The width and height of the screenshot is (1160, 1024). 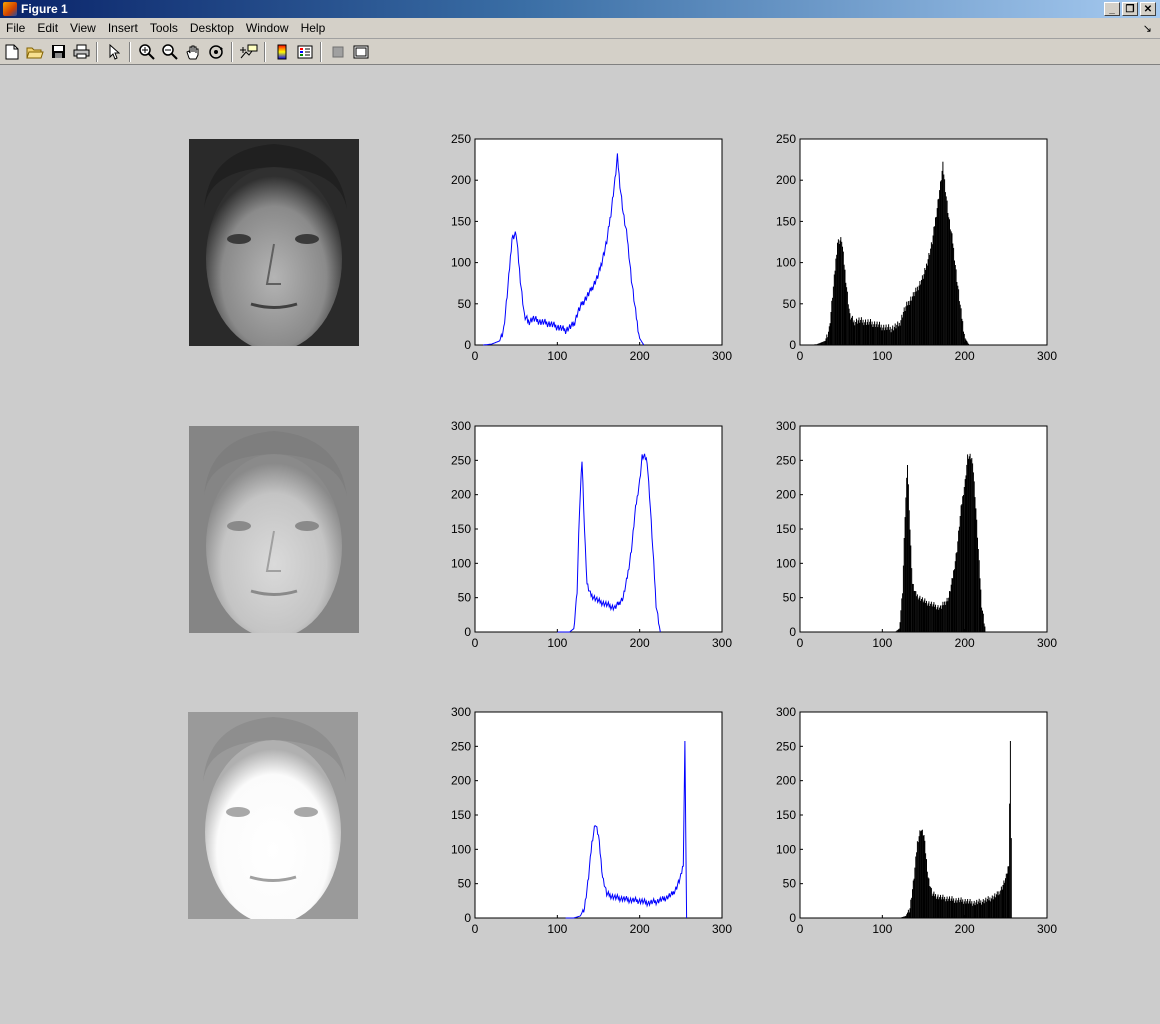 What do you see at coordinates (305, 52) in the screenshot?
I see `legend-icon` at bounding box center [305, 52].